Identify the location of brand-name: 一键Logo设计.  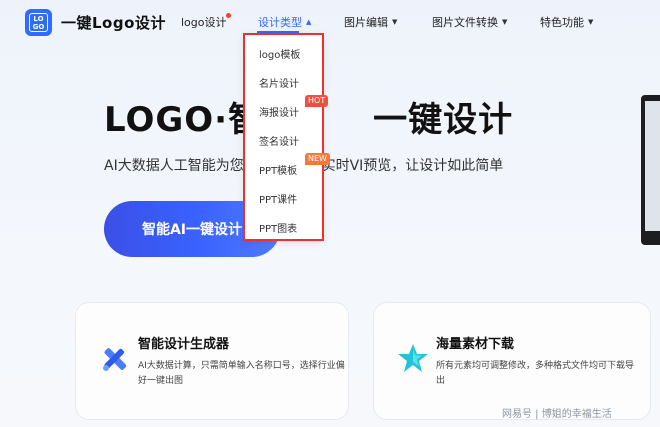
(113, 22).